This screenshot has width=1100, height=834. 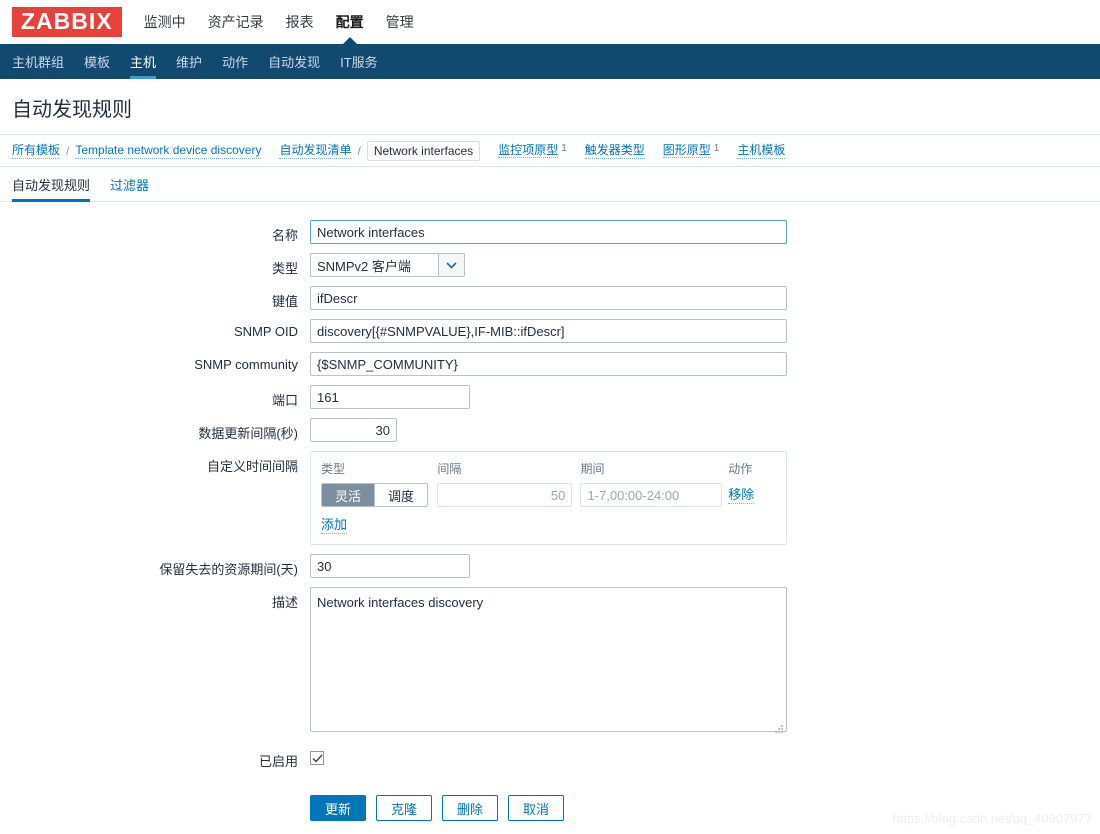 I want to click on port-label: 端口, so click(x=284, y=400).